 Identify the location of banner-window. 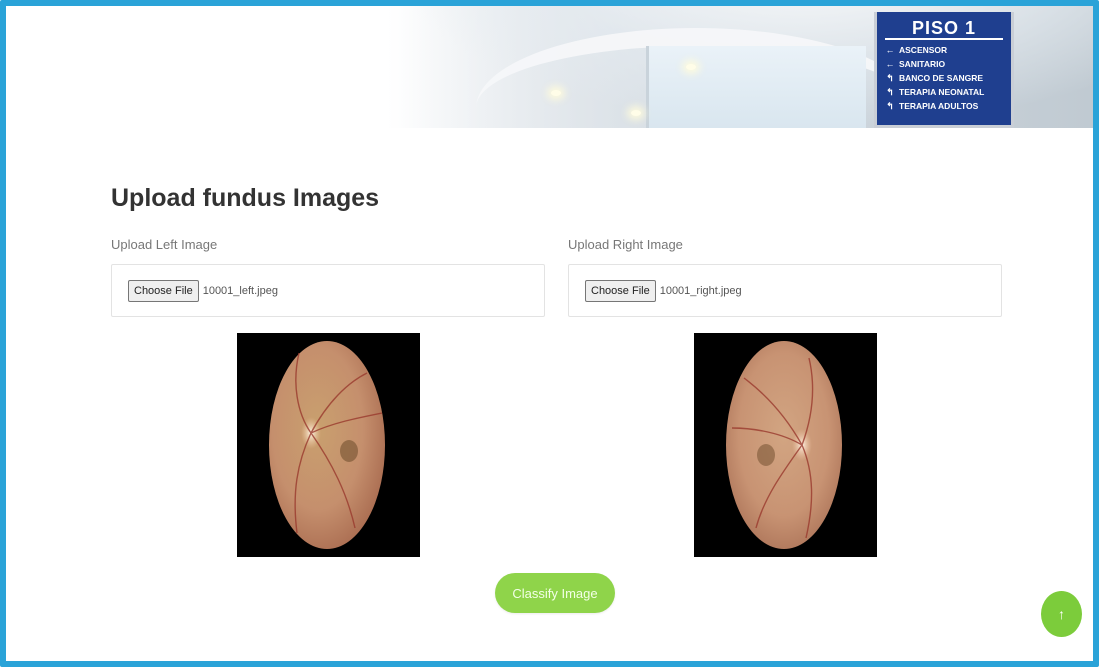
(756, 87).